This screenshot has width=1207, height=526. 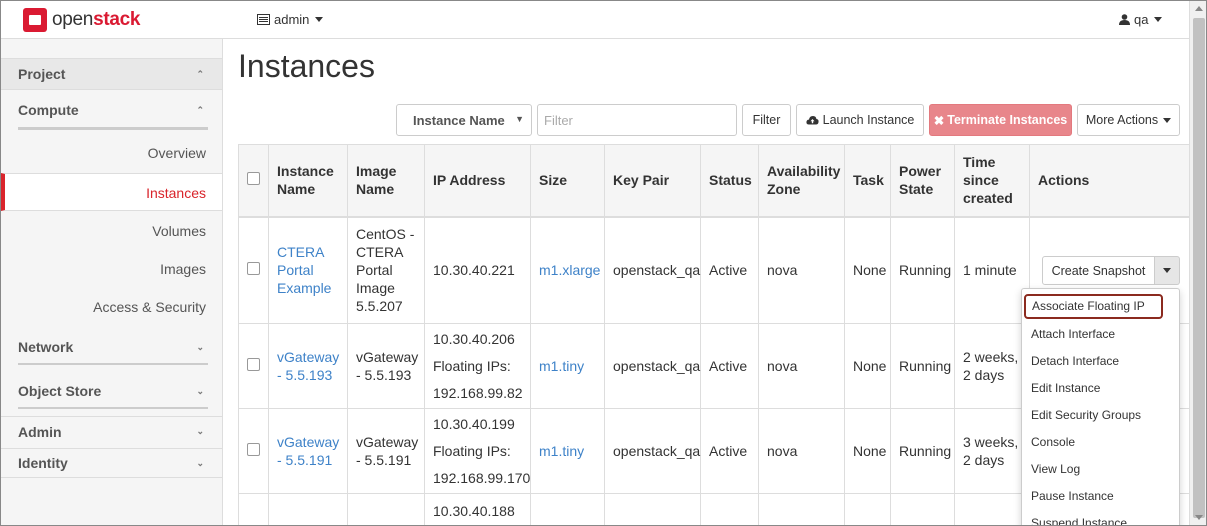 What do you see at coordinates (60, 391) in the screenshot?
I see `sidebar-section-label: Object Store` at bounding box center [60, 391].